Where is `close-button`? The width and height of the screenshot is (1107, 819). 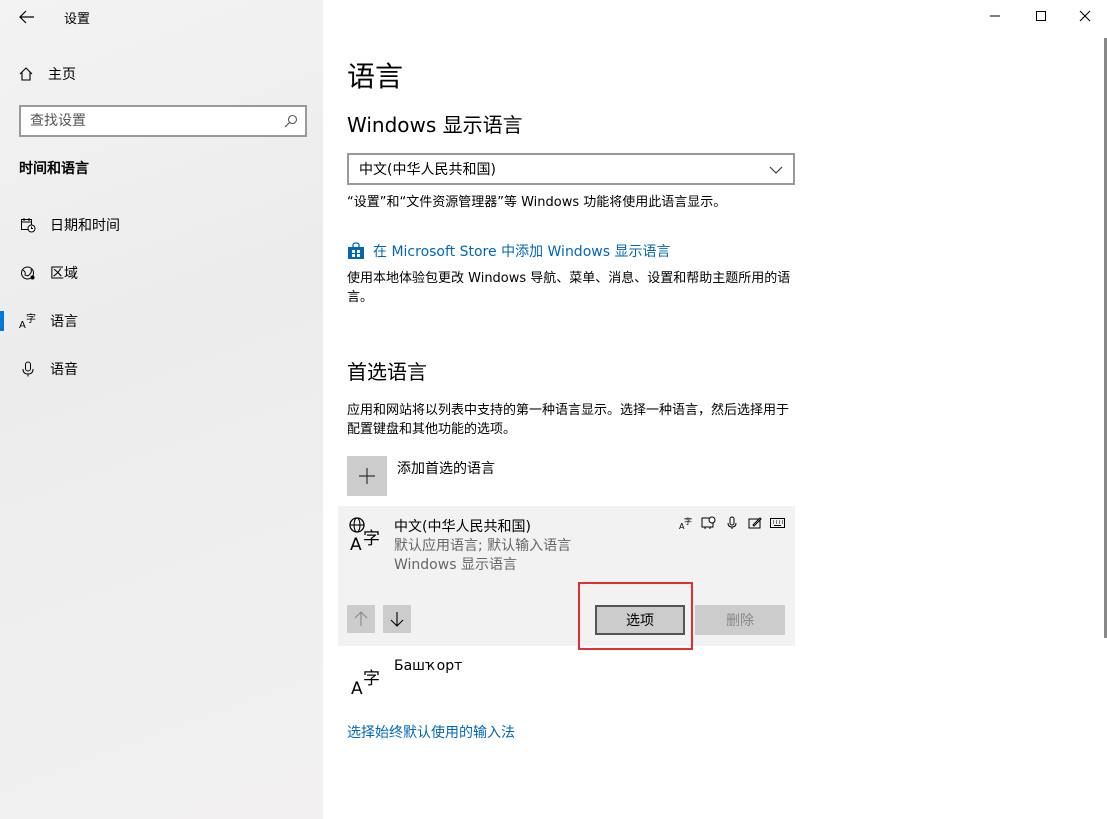
close-button is located at coordinates (1084, 16).